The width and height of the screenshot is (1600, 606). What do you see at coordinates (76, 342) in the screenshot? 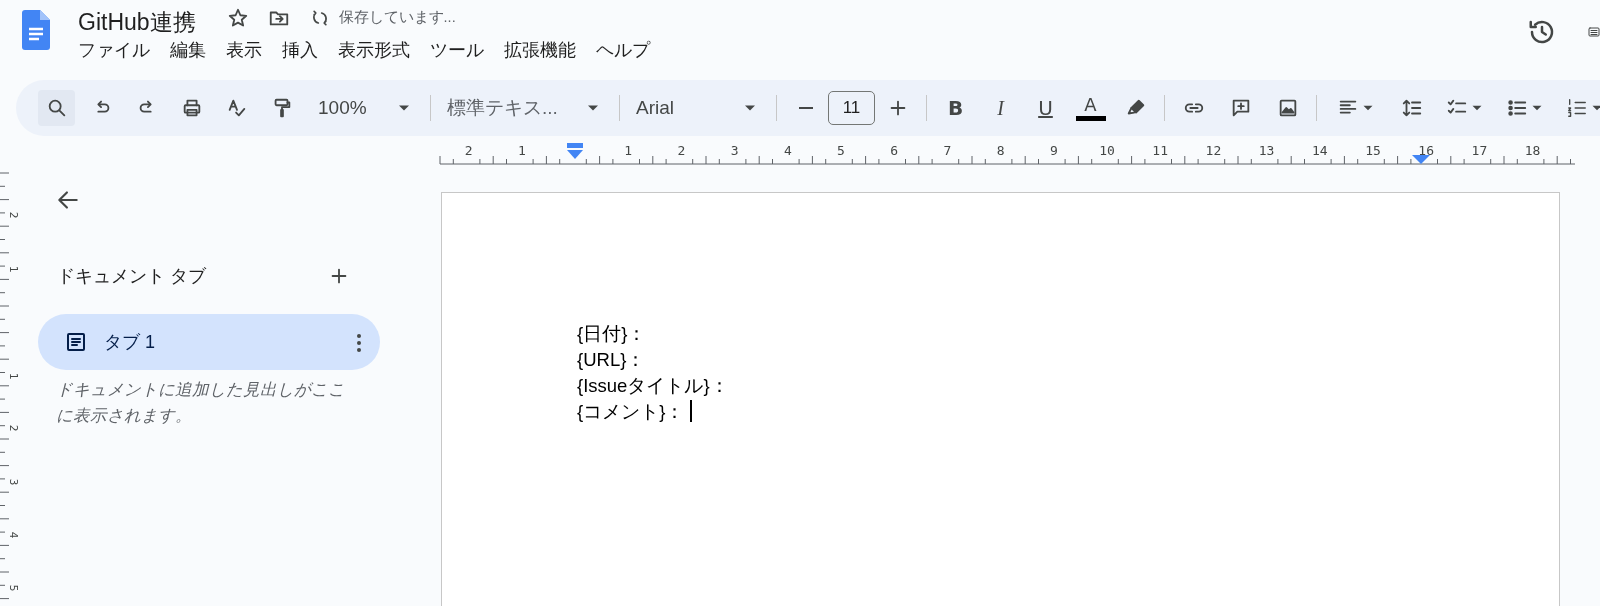
I see `document-icon` at bounding box center [76, 342].